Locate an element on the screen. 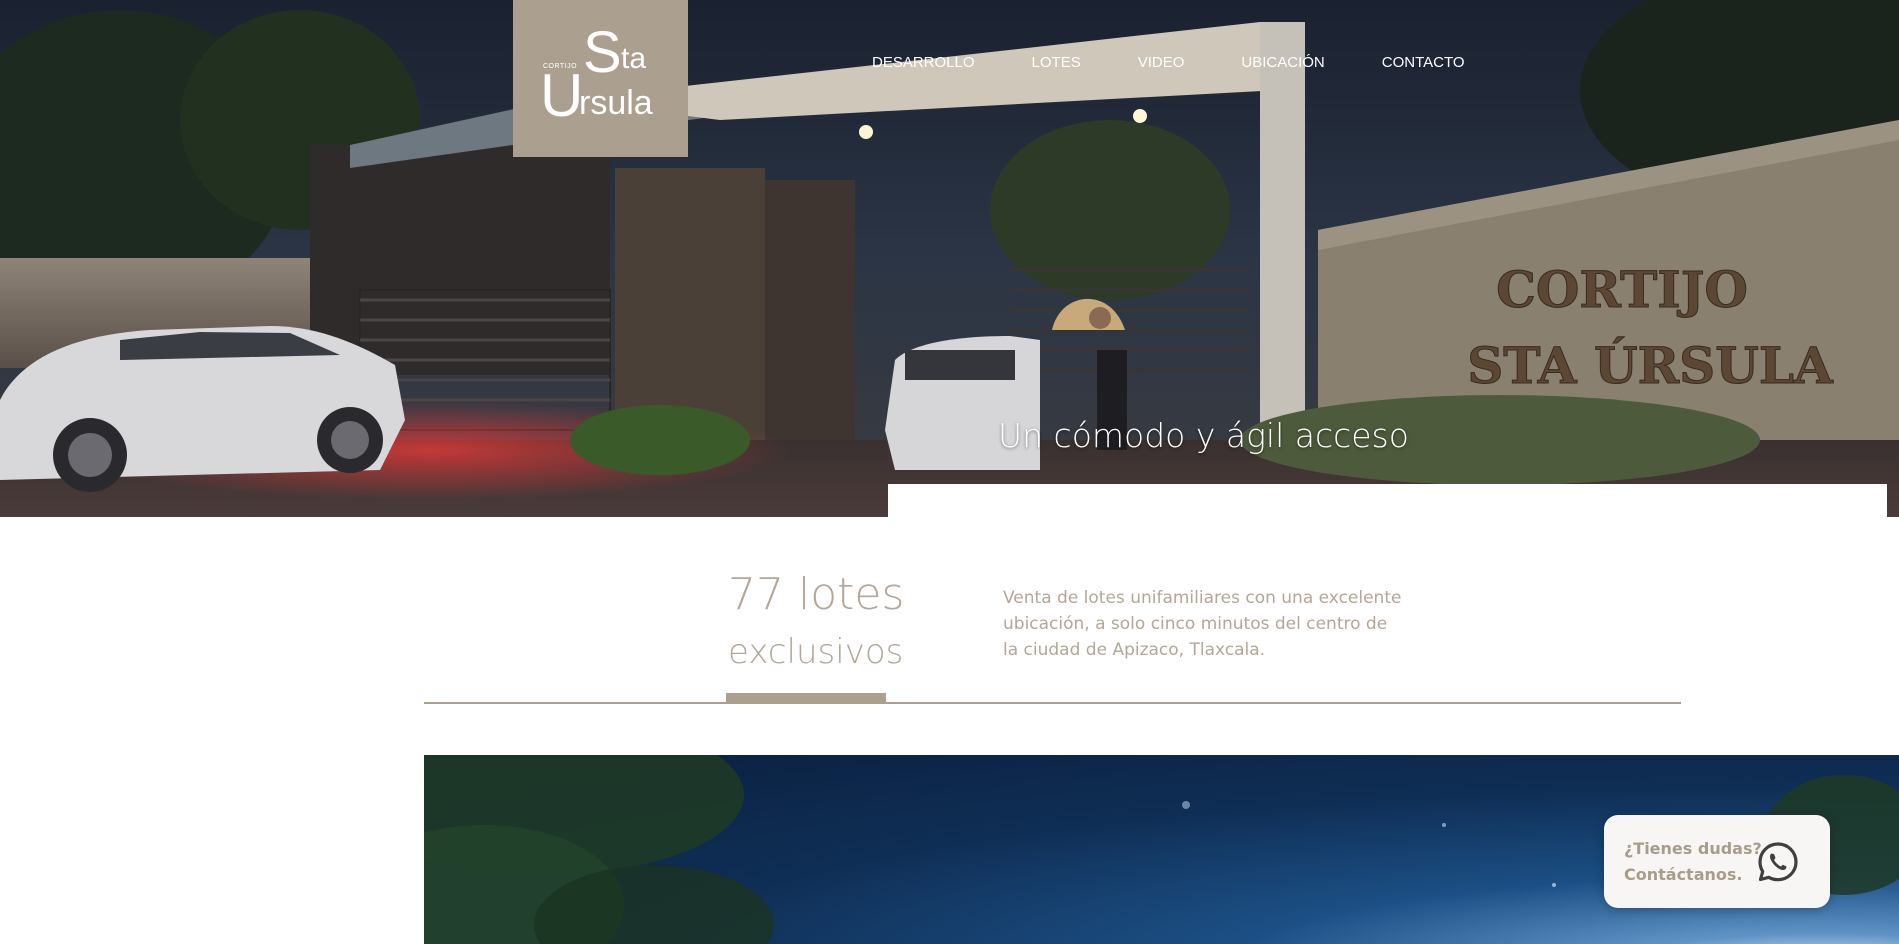 The image size is (1899, 944). logo-letter-s: S is located at coordinates (602, 52).